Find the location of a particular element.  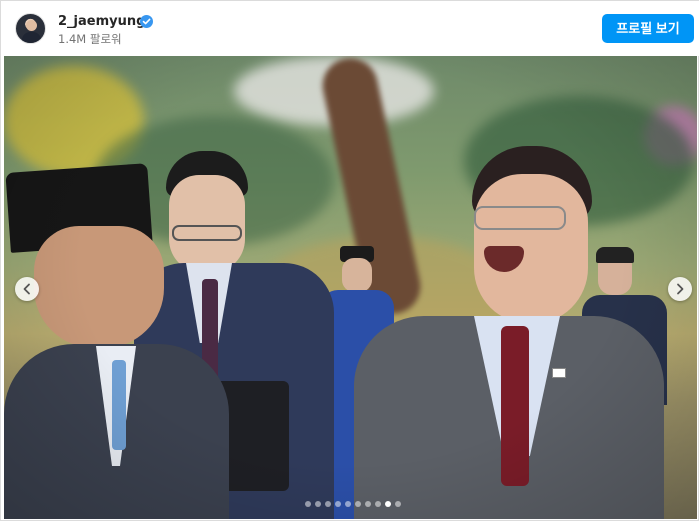

carousel-prev-button is located at coordinates (27, 289).